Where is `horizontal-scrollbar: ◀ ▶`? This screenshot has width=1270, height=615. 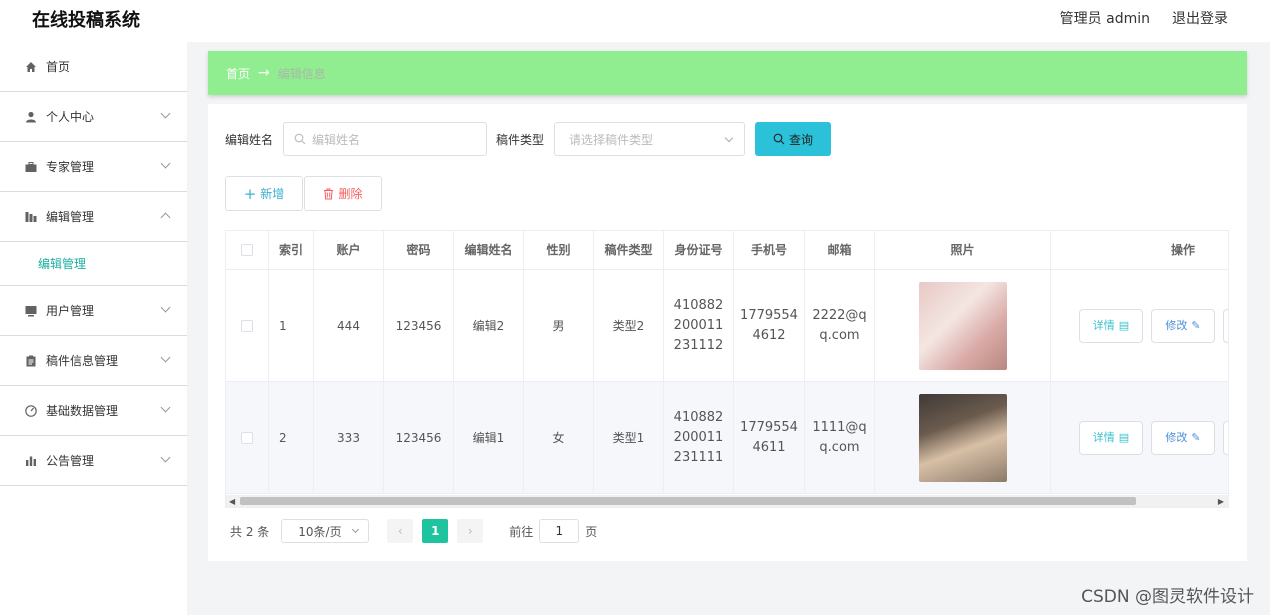 horizontal-scrollbar: ◀ ▶ is located at coordinates (727, 501).